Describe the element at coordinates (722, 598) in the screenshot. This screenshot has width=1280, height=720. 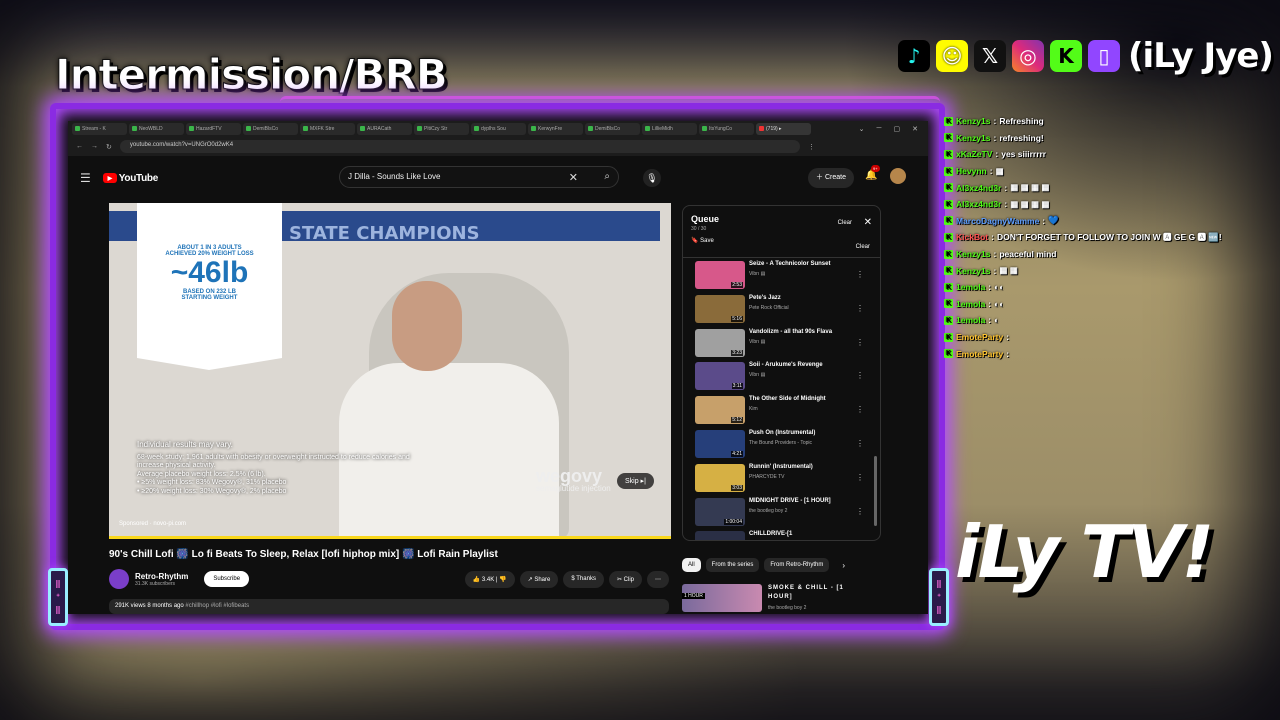
I see `rec-thumbnail: 1 HOUR` at that location.